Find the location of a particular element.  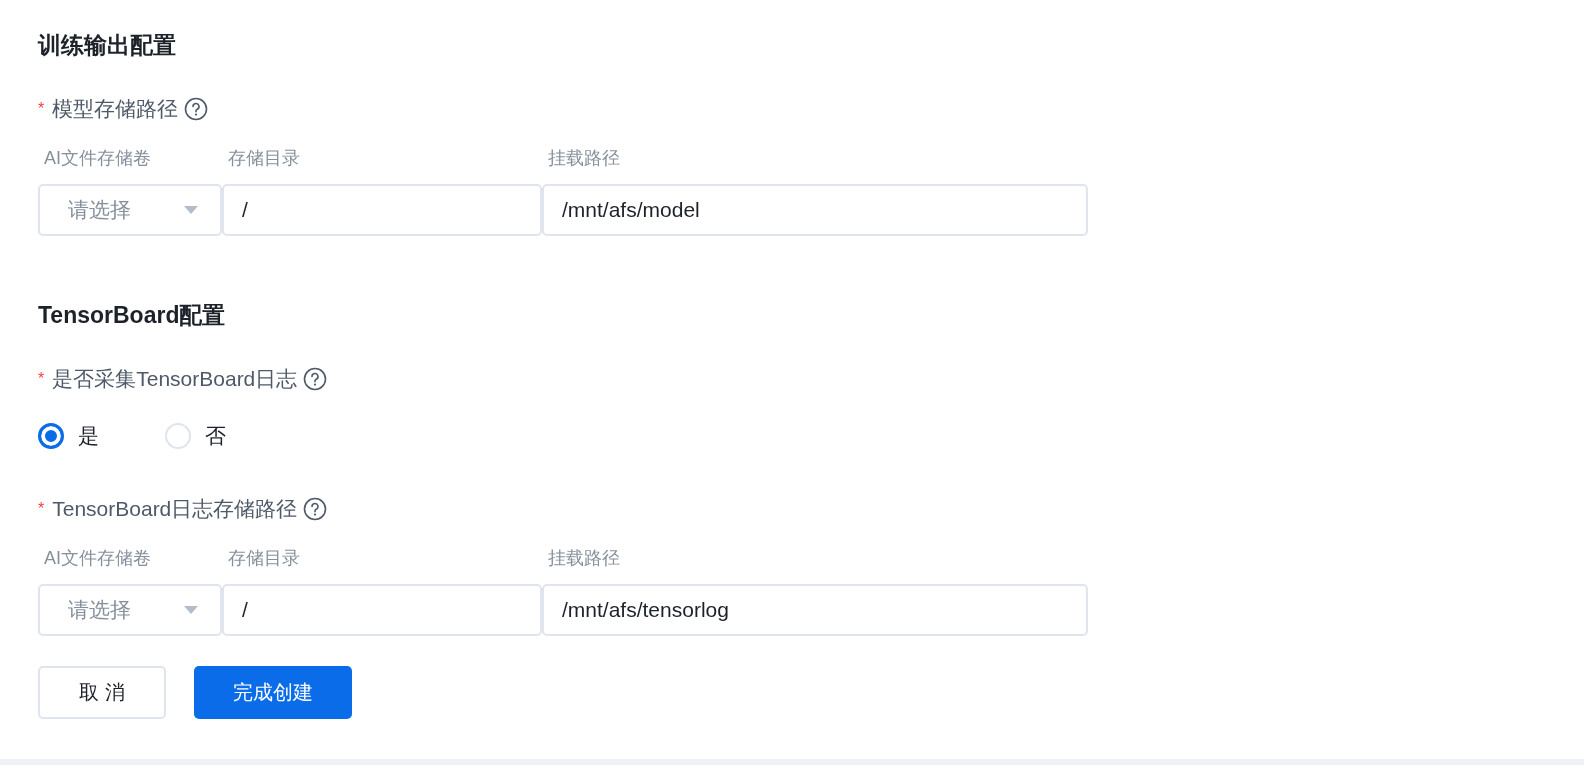

field-label: 模型存储路径 is located at coordinates (115, 109).